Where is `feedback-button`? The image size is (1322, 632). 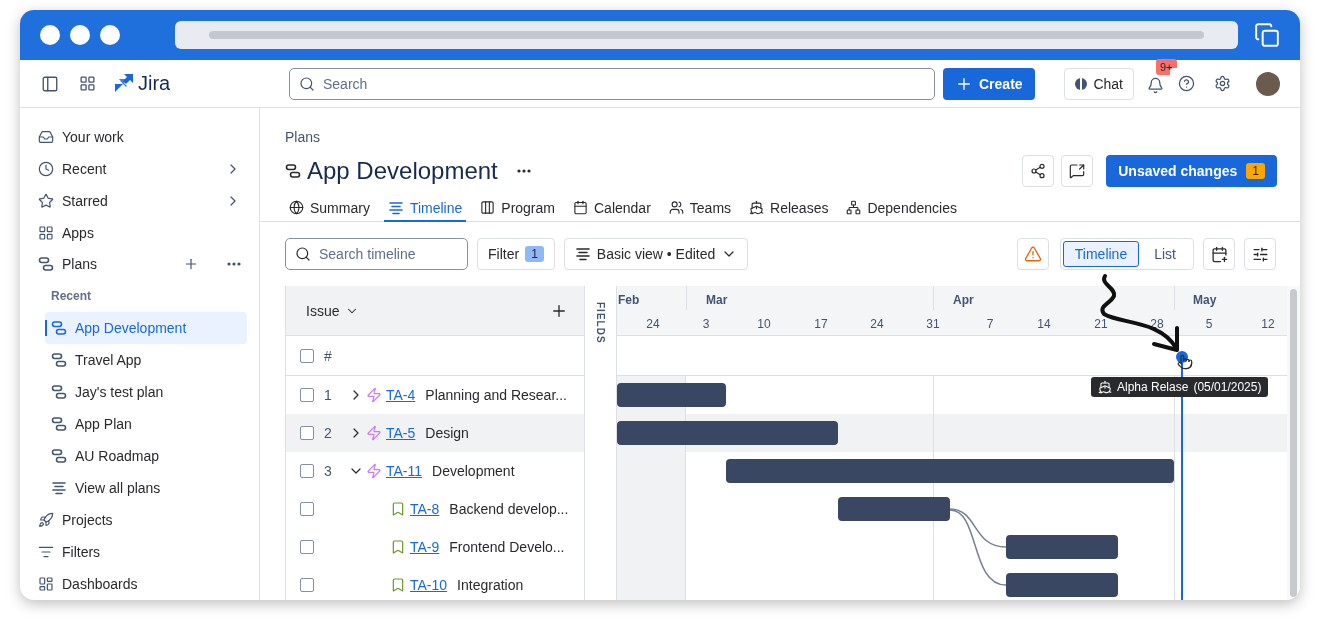
feedback-button is located at coordinates (1077, 171).